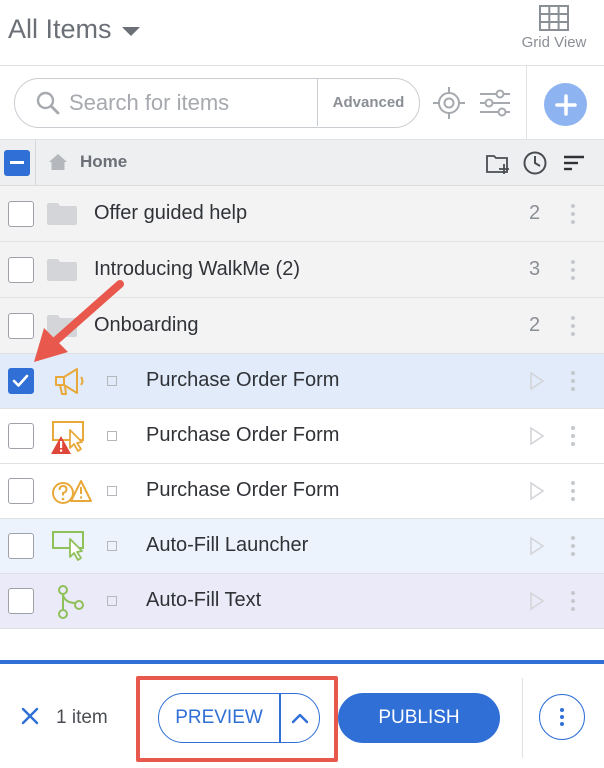 This screenshot has width=604, height=768. I want to click on toolbar-divider, so click(526, 103).